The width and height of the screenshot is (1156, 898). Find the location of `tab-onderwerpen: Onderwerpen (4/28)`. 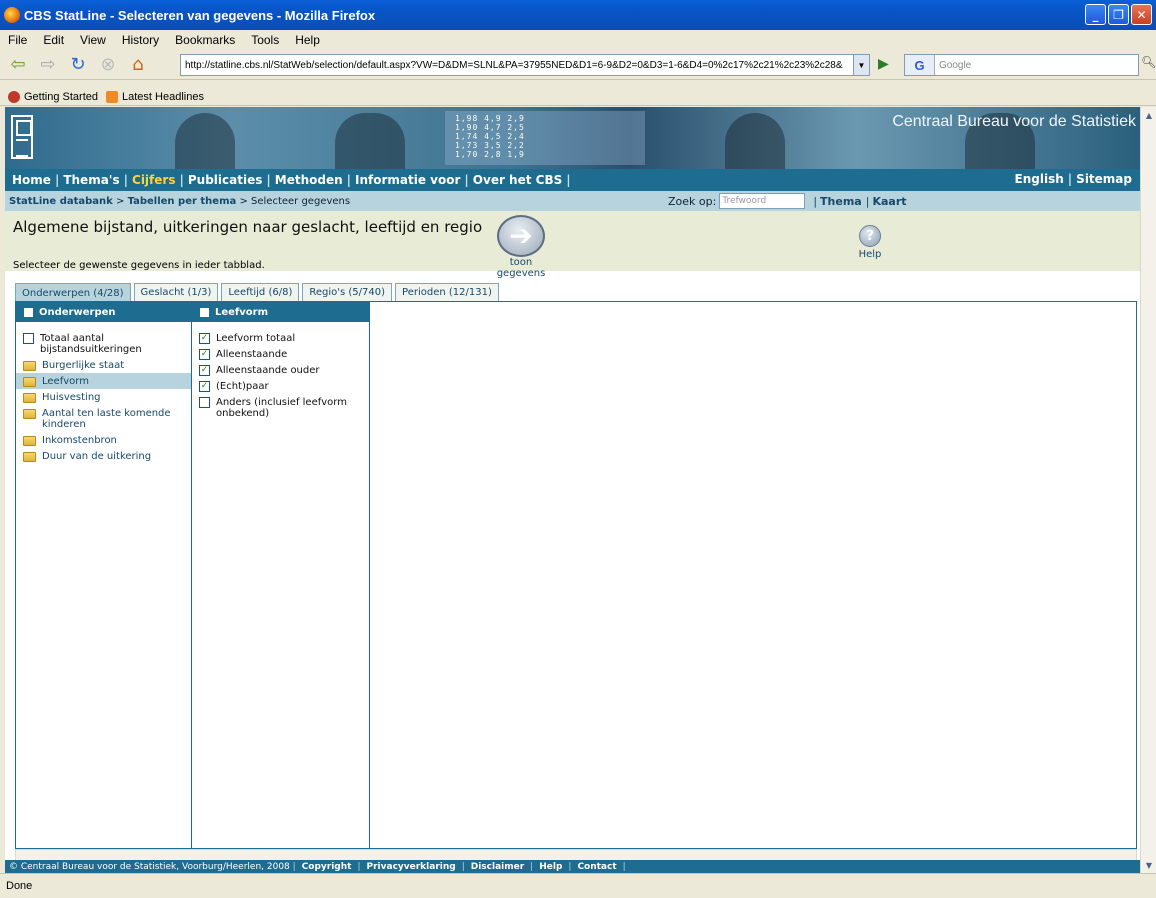

tab-onderwerpen: Onderwerpen (4/28) is located at coordinates (73, 292).